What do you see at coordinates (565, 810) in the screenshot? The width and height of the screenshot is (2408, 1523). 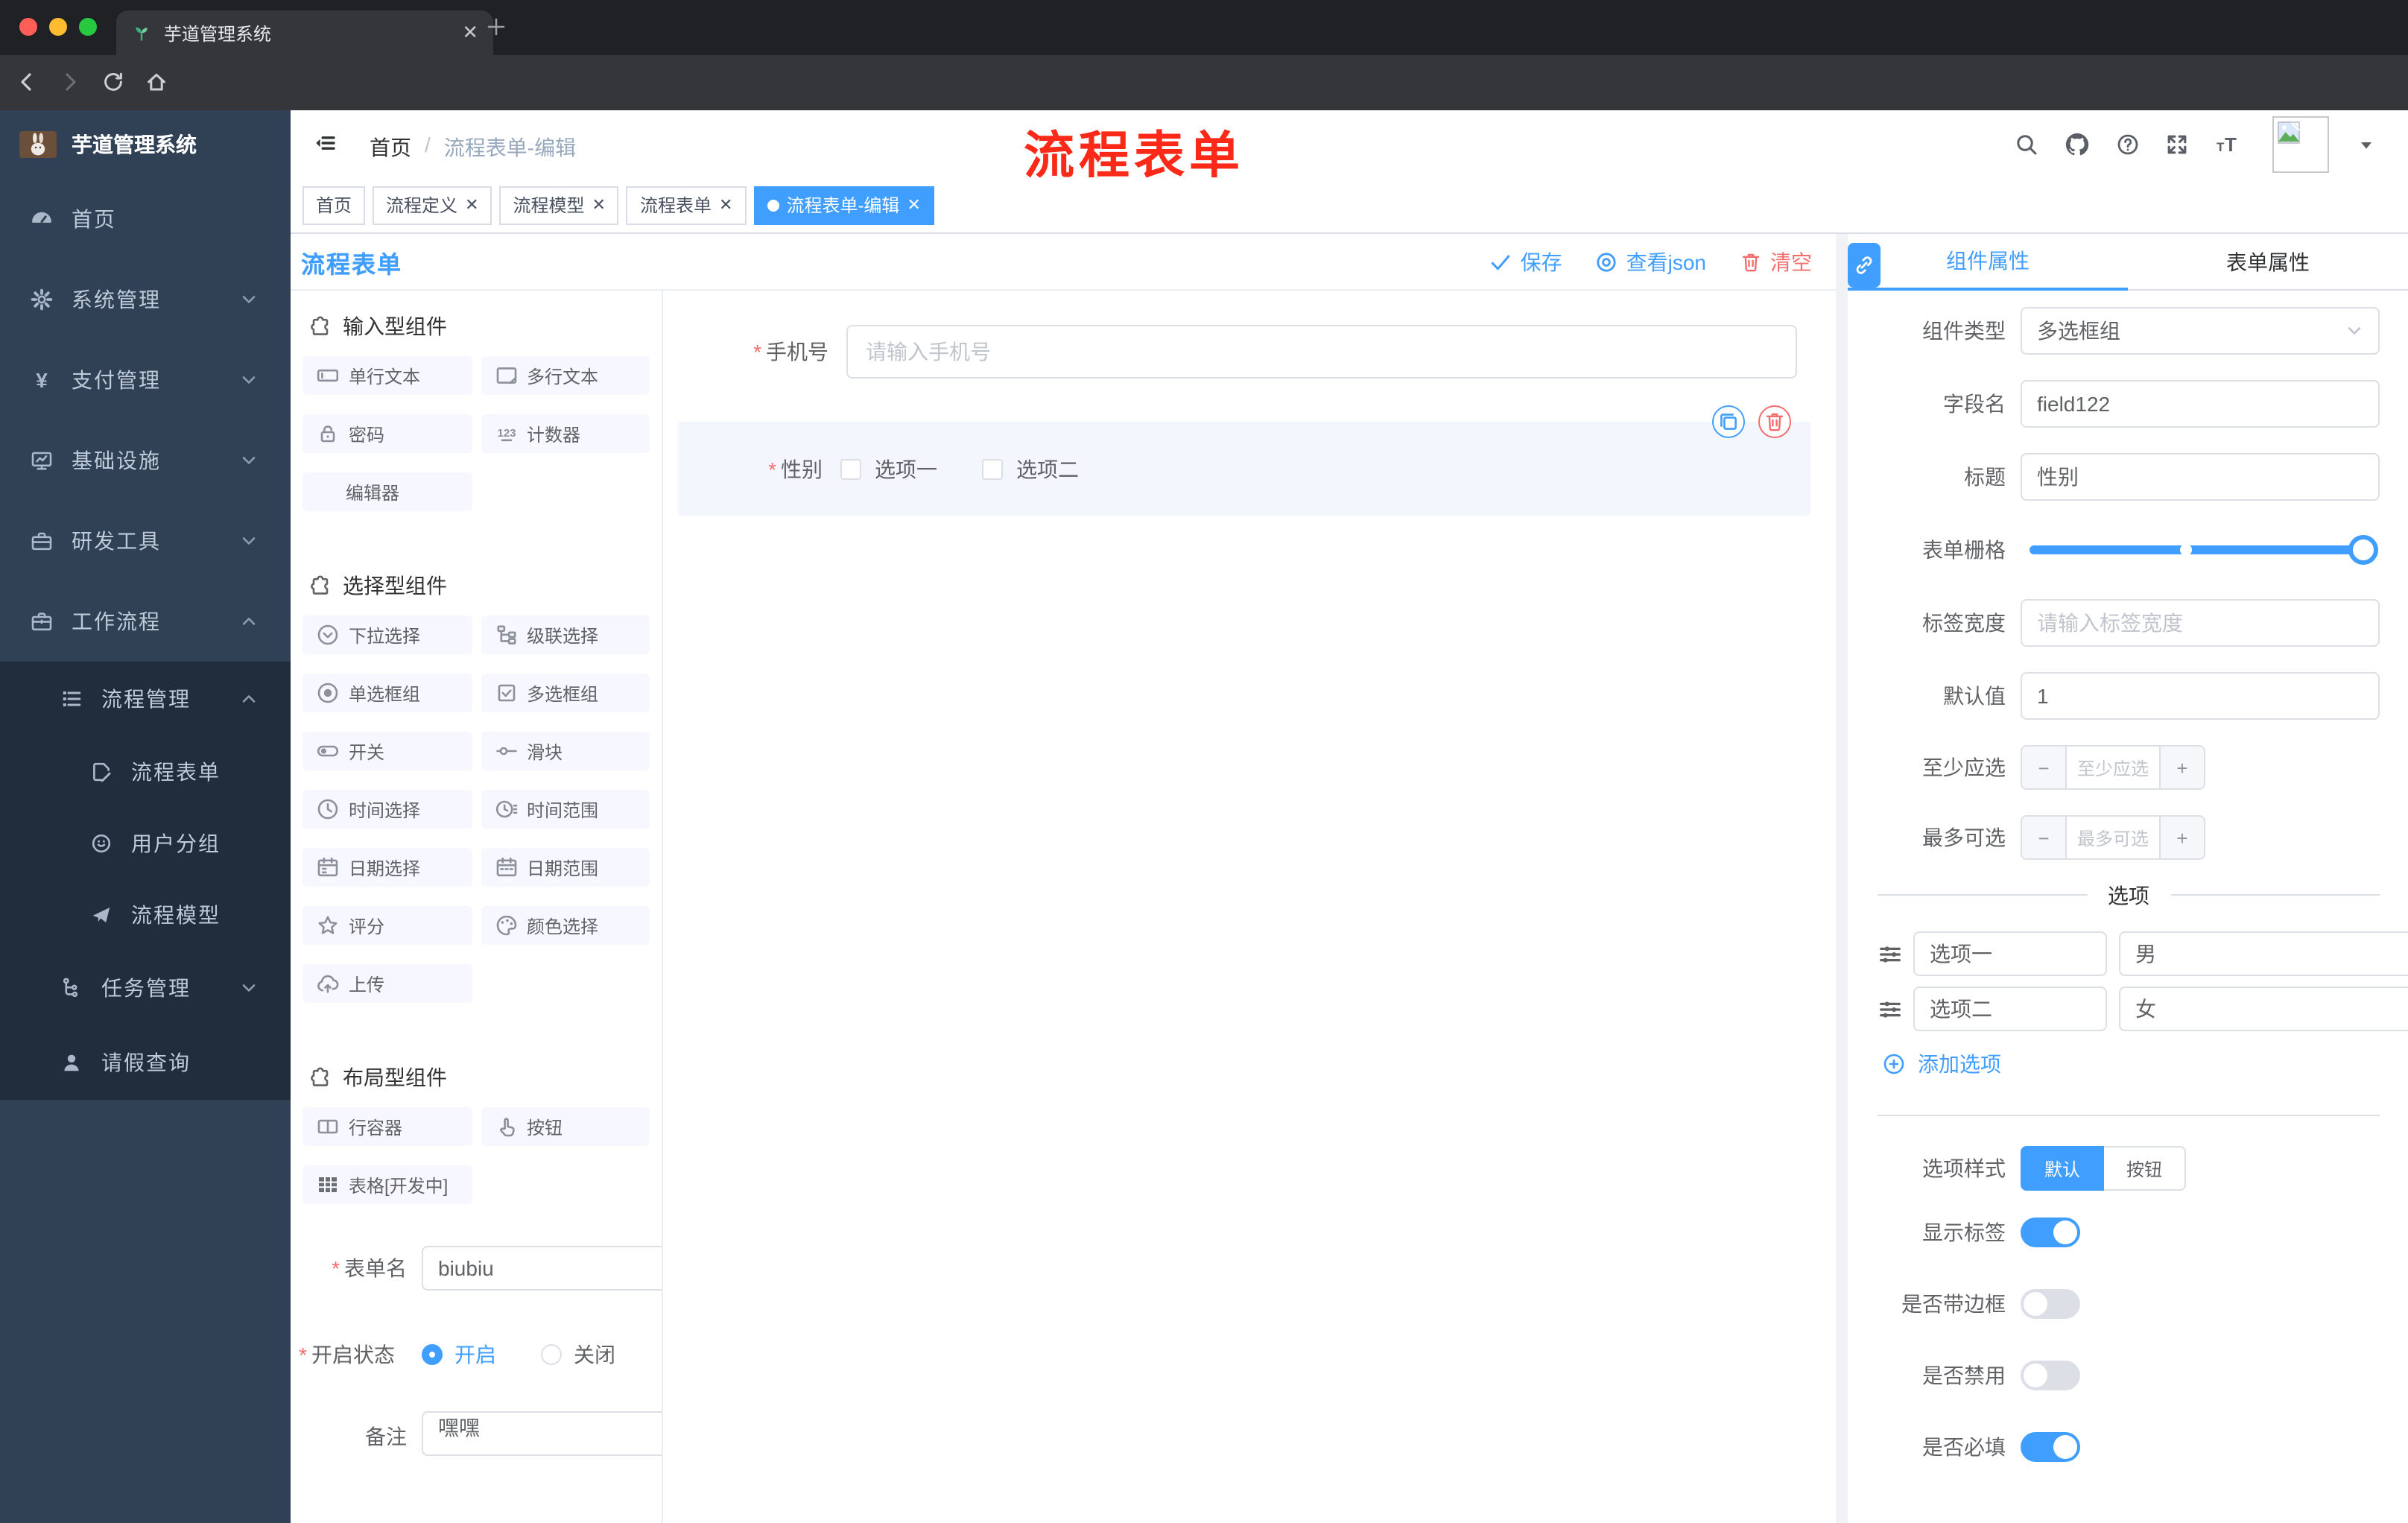 I see `component-时间范围: 时间范围` at bounding box center [565, 810].